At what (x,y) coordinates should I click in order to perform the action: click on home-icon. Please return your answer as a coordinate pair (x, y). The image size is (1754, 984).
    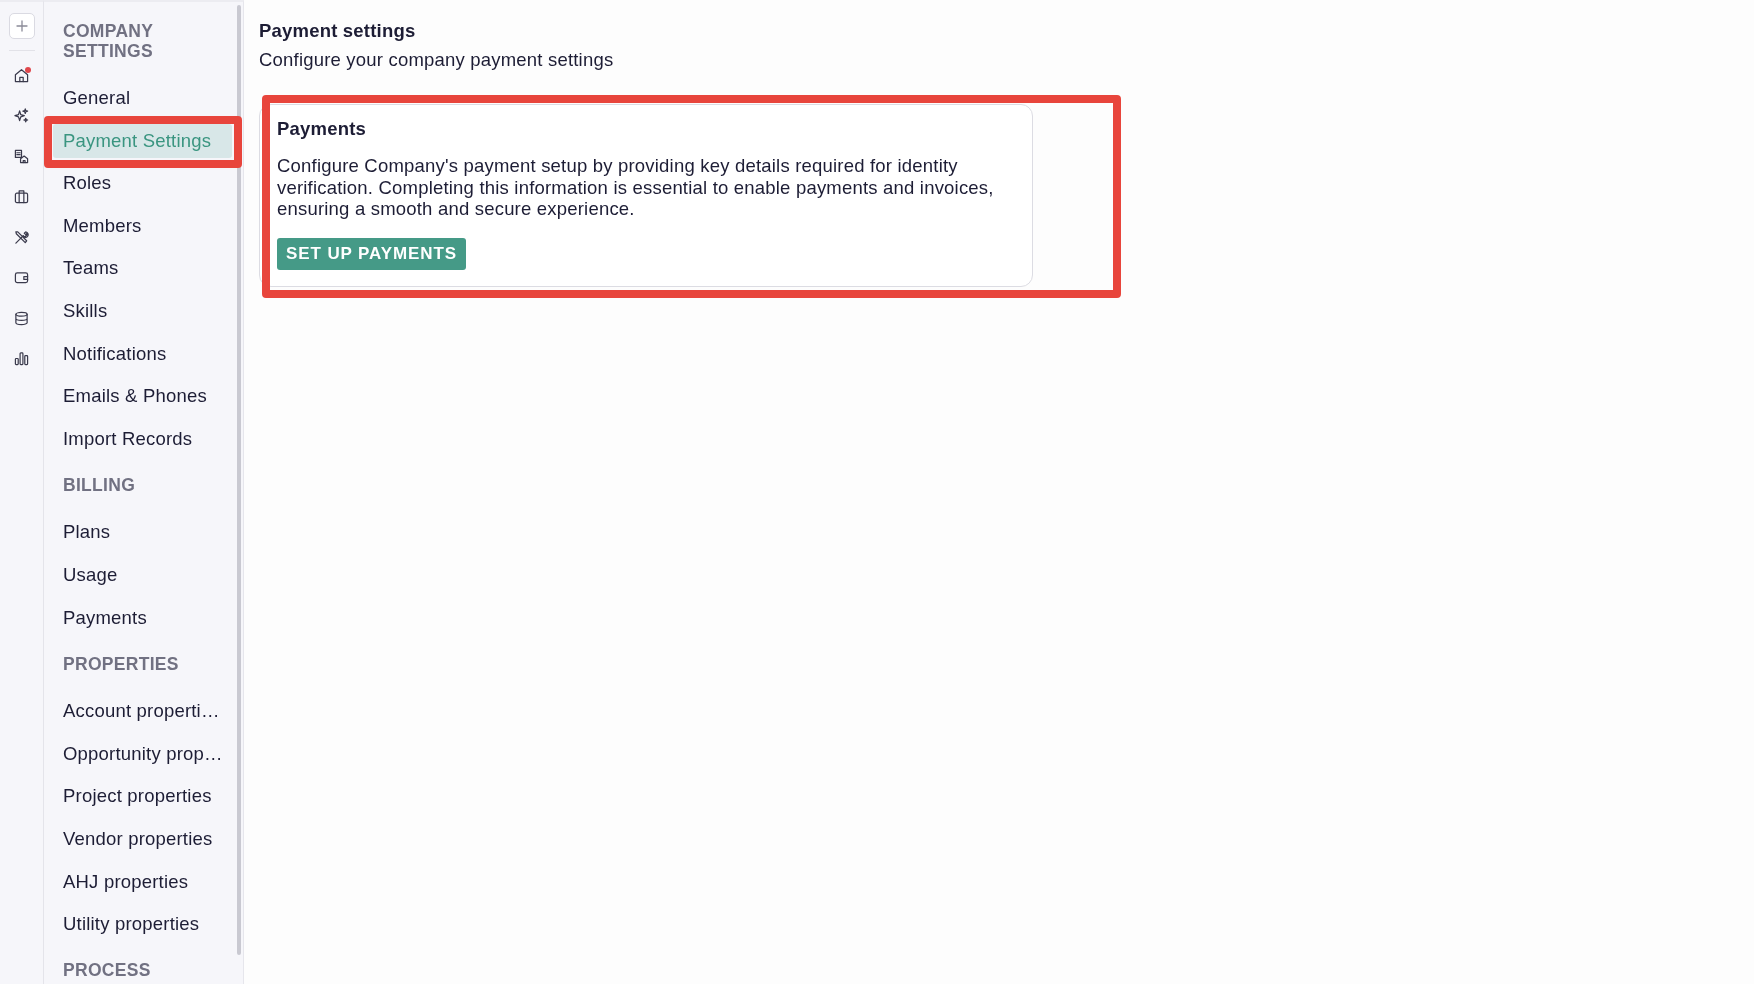
    Looking at the image, I should click on (21, 75).